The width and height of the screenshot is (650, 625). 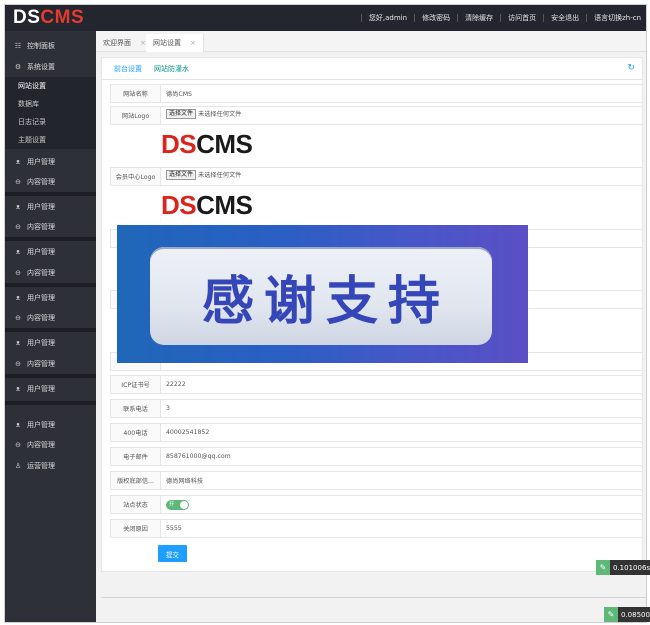 What do you see at coordinates (136, 456) in the screenshot?
I see `field-label: 电子邮件` at bounding box center [136, 456].